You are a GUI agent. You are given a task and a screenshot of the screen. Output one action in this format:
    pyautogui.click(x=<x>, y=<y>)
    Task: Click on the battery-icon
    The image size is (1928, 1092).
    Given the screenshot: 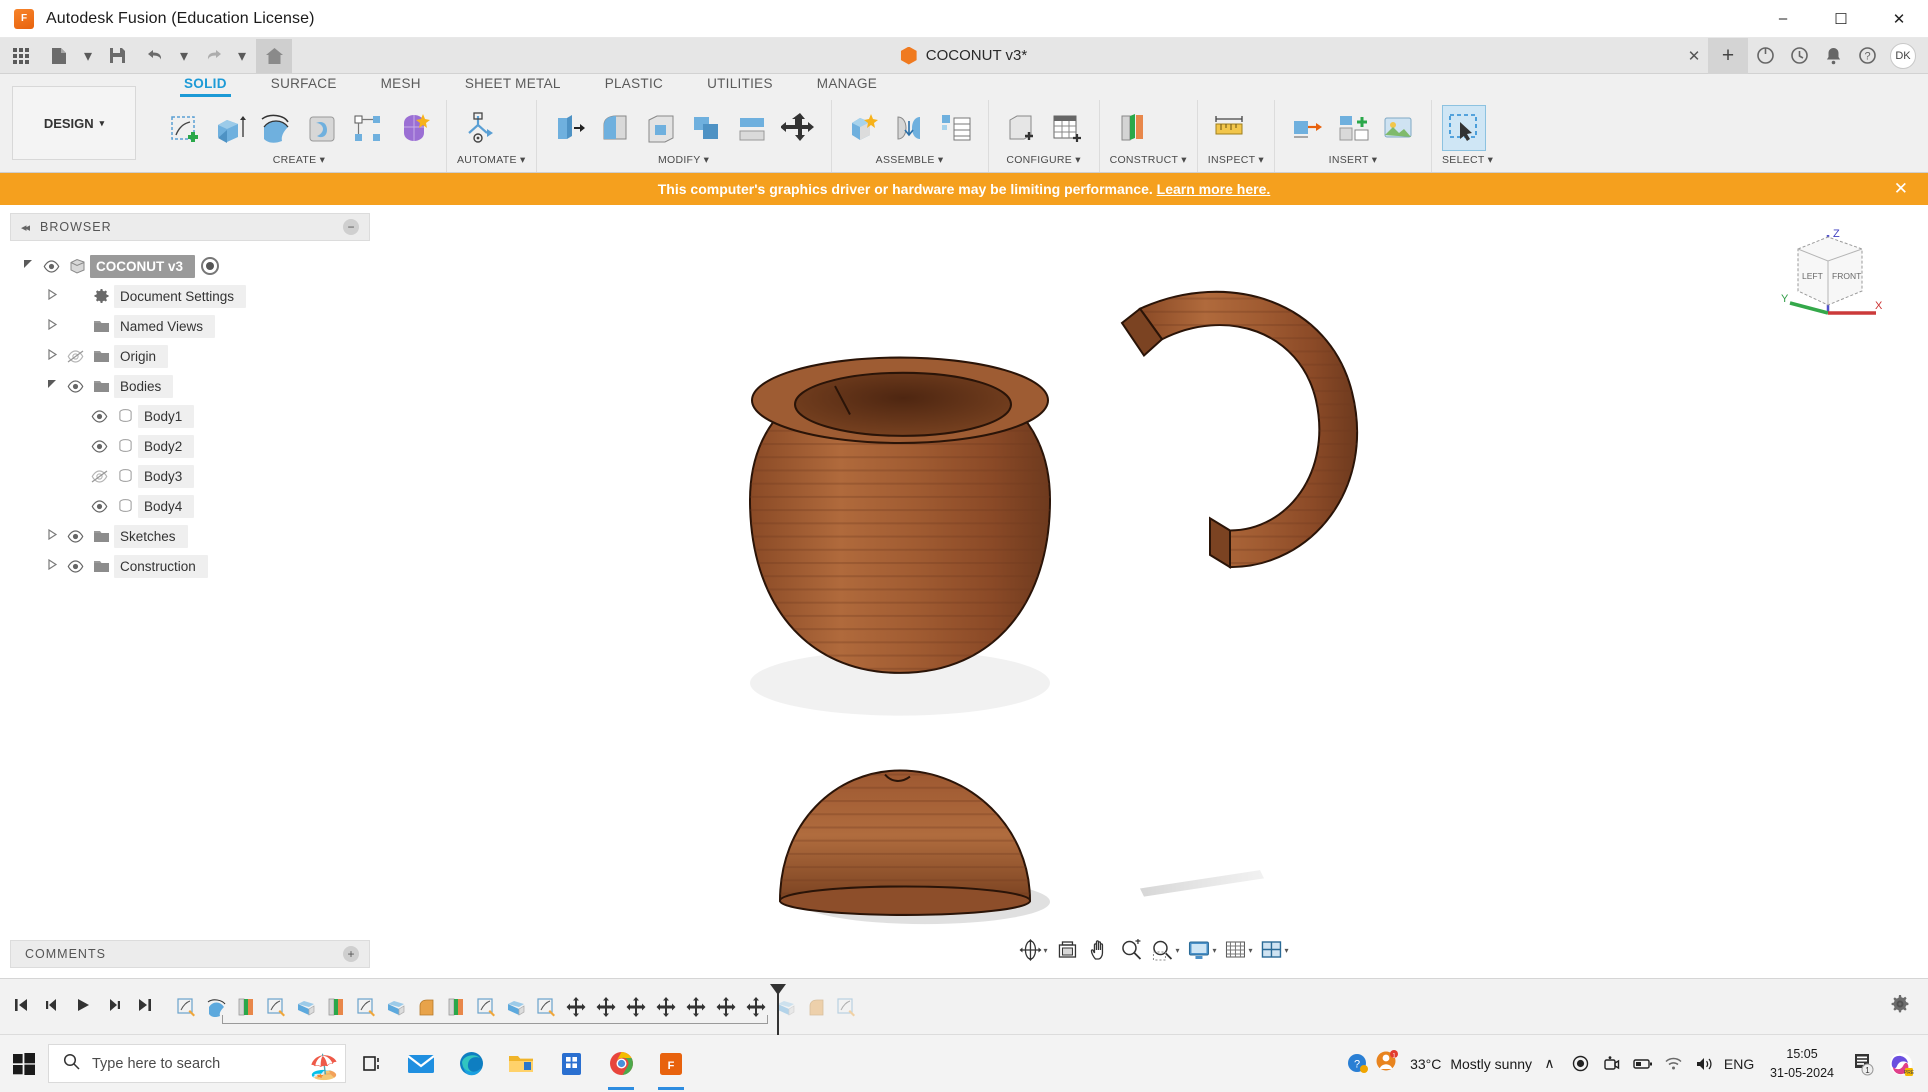 What is the action you would take?
    pyautogui.click(x=1642, y=1064)
    